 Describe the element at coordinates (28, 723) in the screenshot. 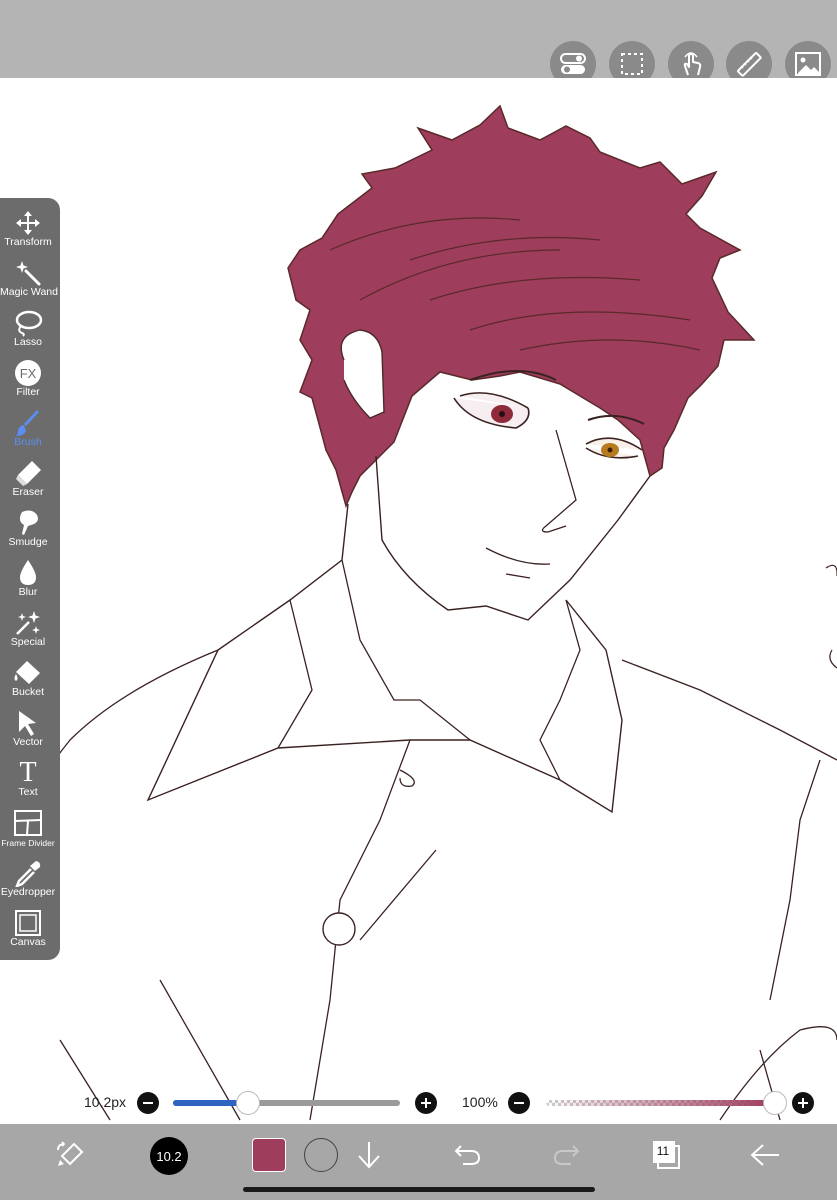

I see `pointer-icon` at that location.